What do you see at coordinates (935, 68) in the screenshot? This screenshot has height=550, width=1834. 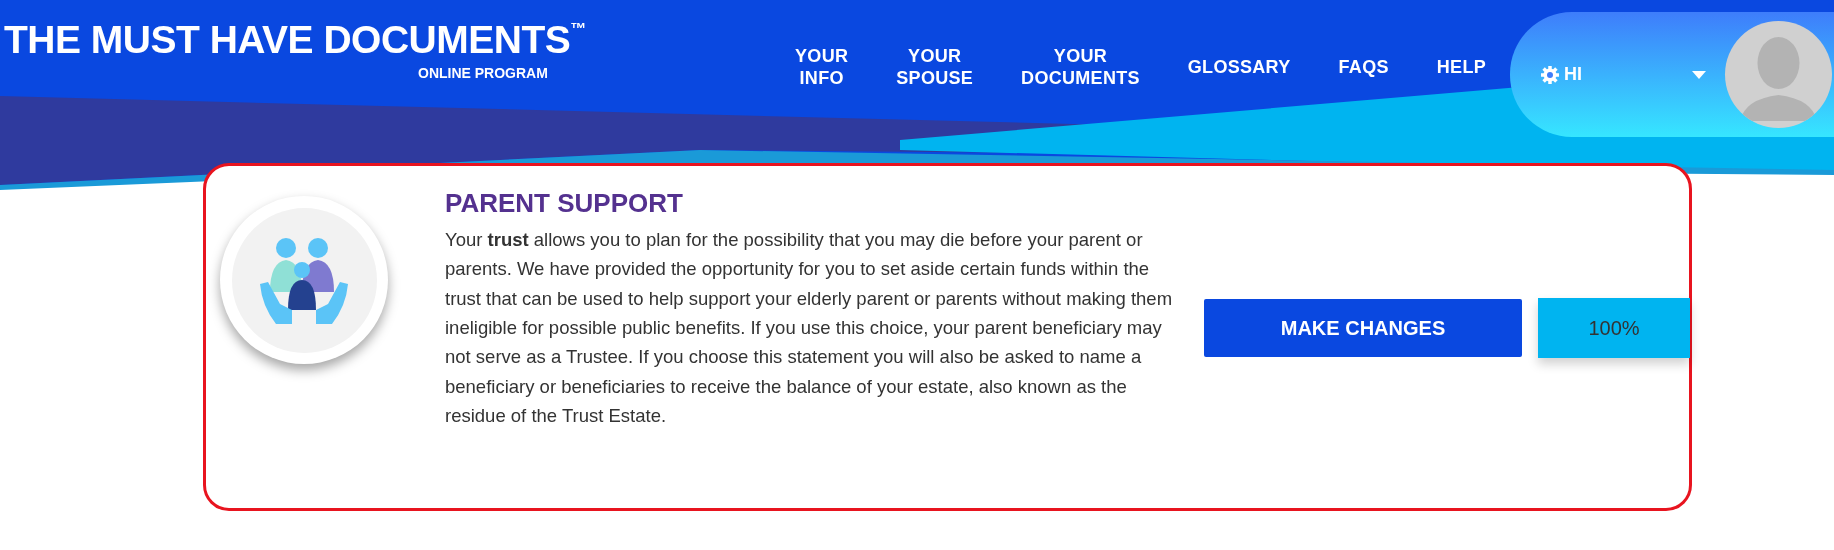 I see `nav-link: YOUR SPOUSE` at bounding box center [935, 68].